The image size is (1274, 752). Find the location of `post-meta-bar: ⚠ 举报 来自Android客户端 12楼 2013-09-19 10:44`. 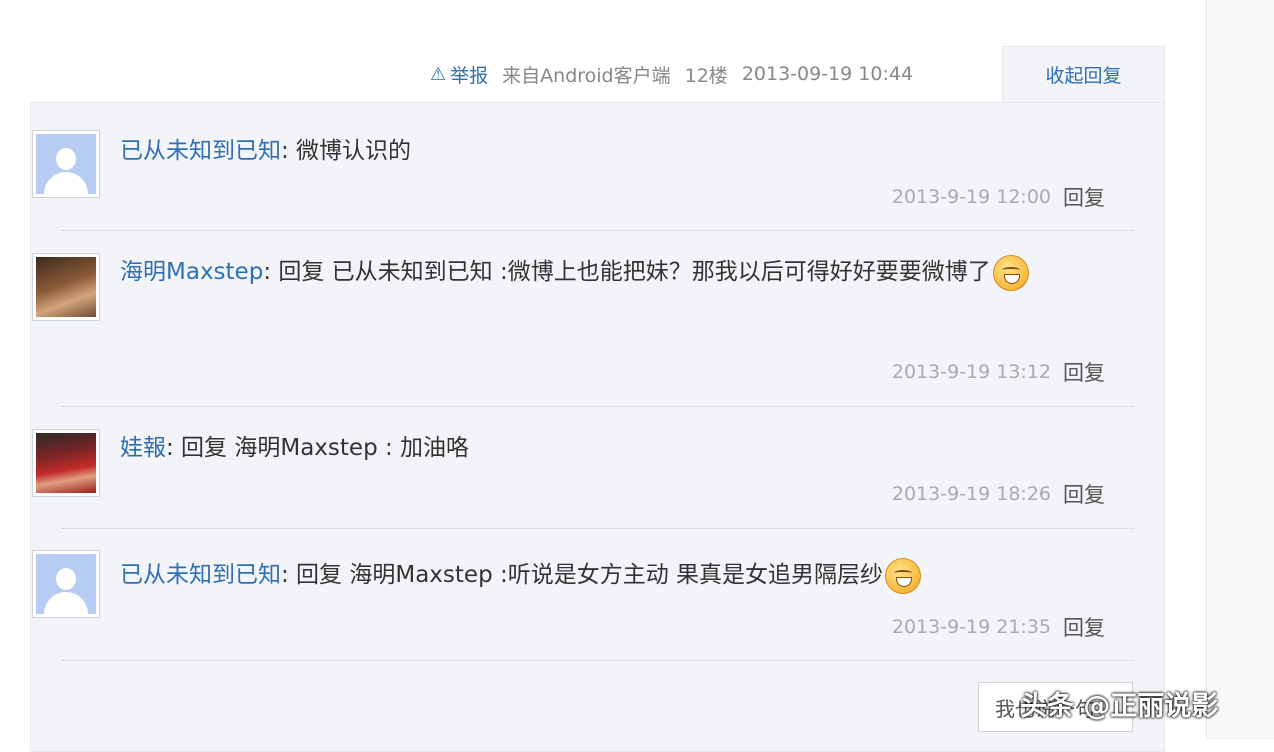

post-meta-bar: ⚠ 举报 来自Android客户端 12楼 2013-09-19 10:44 is located at coordinates (671, 74).